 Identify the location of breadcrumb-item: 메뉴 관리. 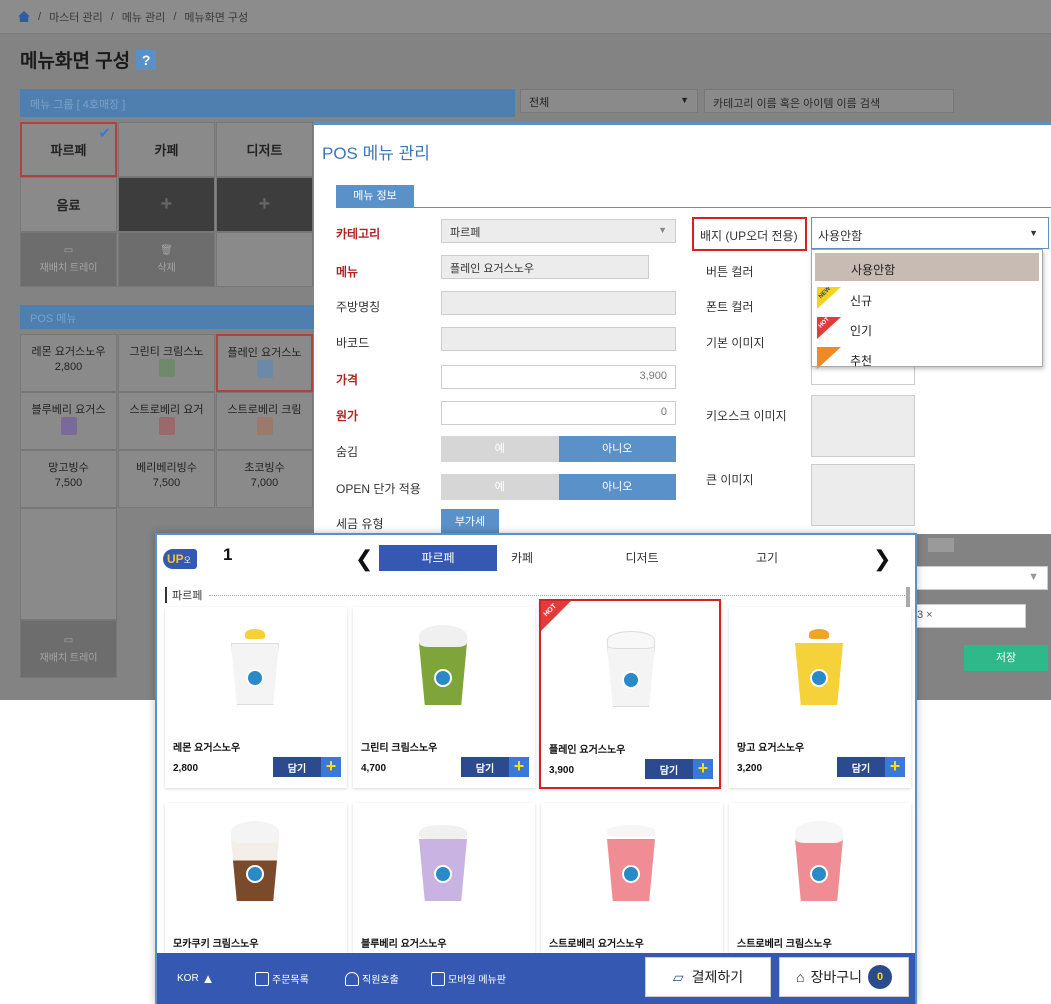
(144, 17).